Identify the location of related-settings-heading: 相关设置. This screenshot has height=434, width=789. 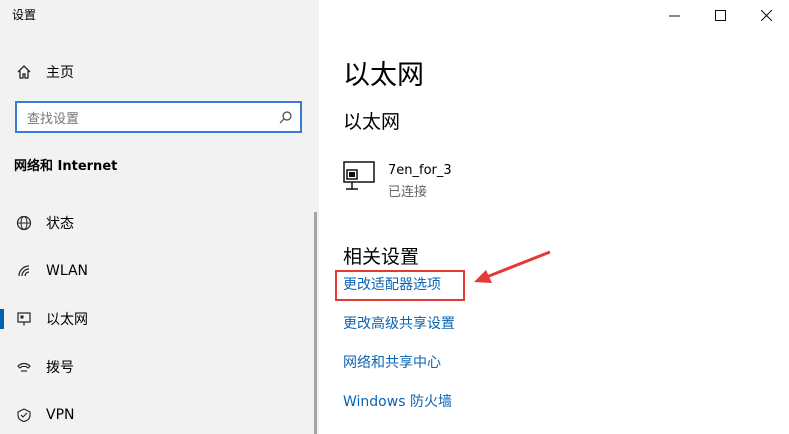
(381, 257).